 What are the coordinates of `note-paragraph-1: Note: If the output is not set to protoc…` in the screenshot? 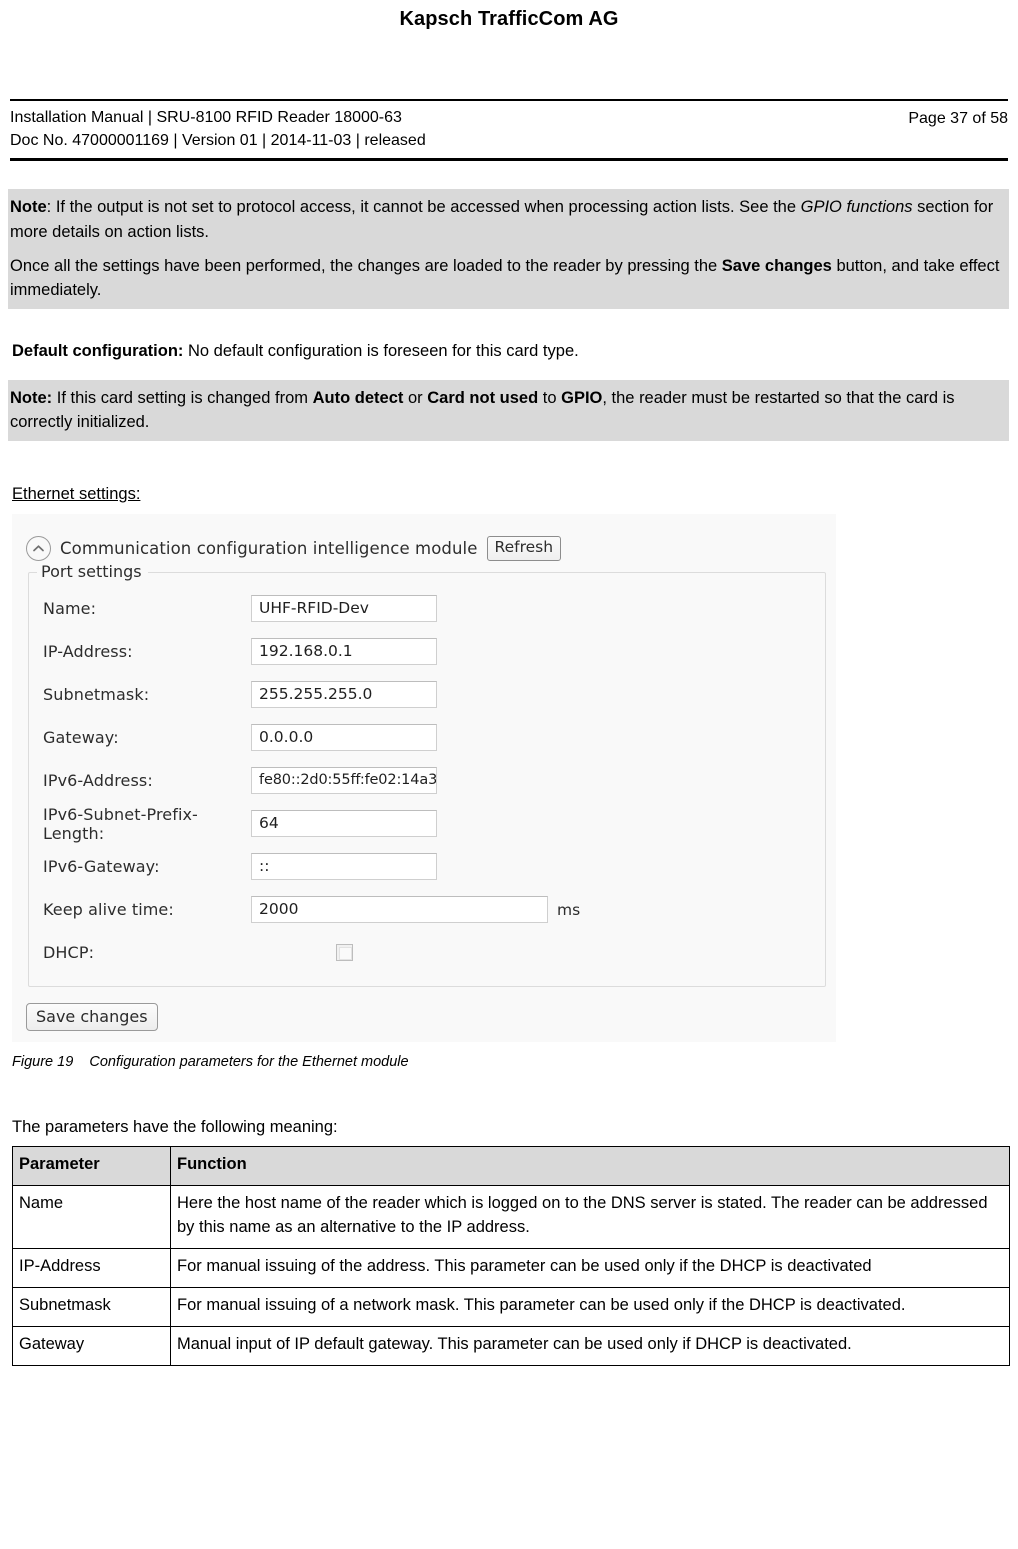 It's located at (505, 219).